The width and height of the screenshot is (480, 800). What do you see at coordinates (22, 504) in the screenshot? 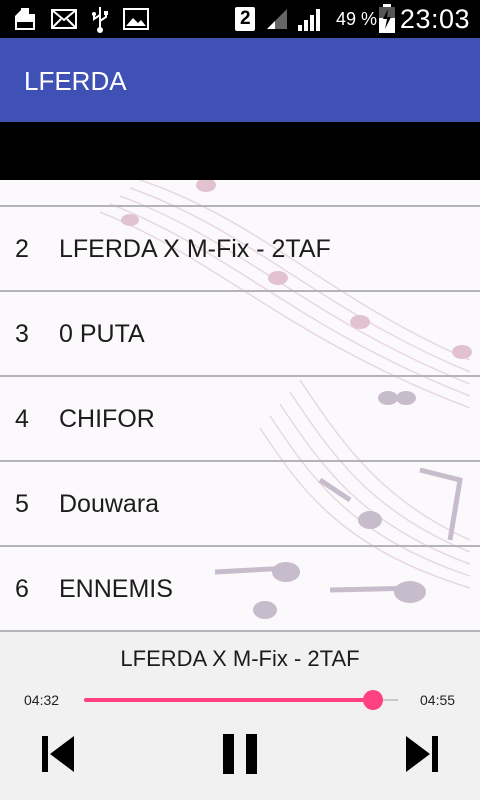
I see `track-number: 5` at bounding box center [22, 504].